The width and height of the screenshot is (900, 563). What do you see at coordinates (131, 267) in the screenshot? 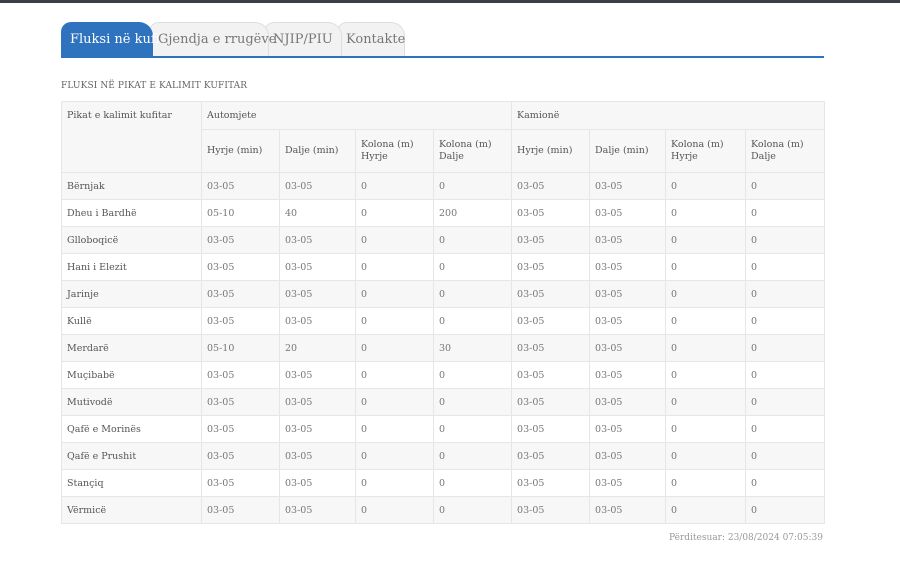
I see `border-point-name: Hani i Elezit` at bounding box center [131, 267].